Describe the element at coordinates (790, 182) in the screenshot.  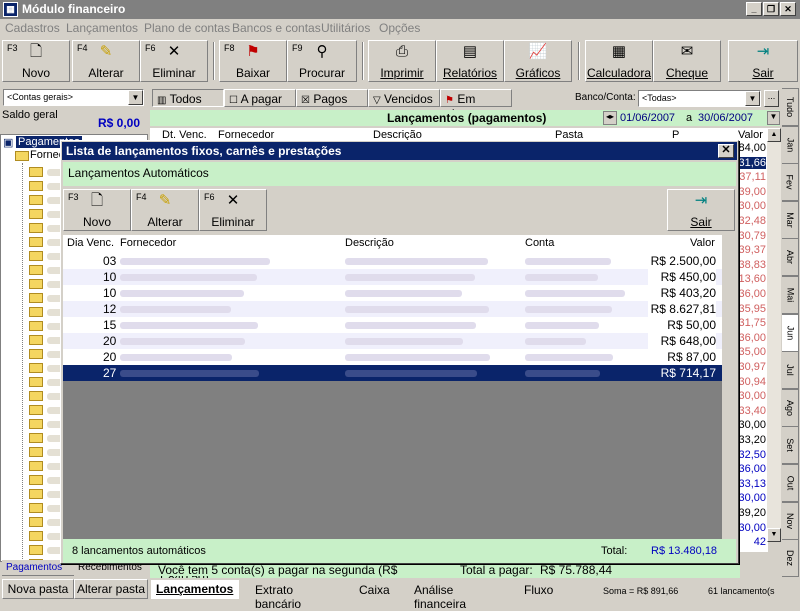
I see `month-tab-fev: Fev` at that location.